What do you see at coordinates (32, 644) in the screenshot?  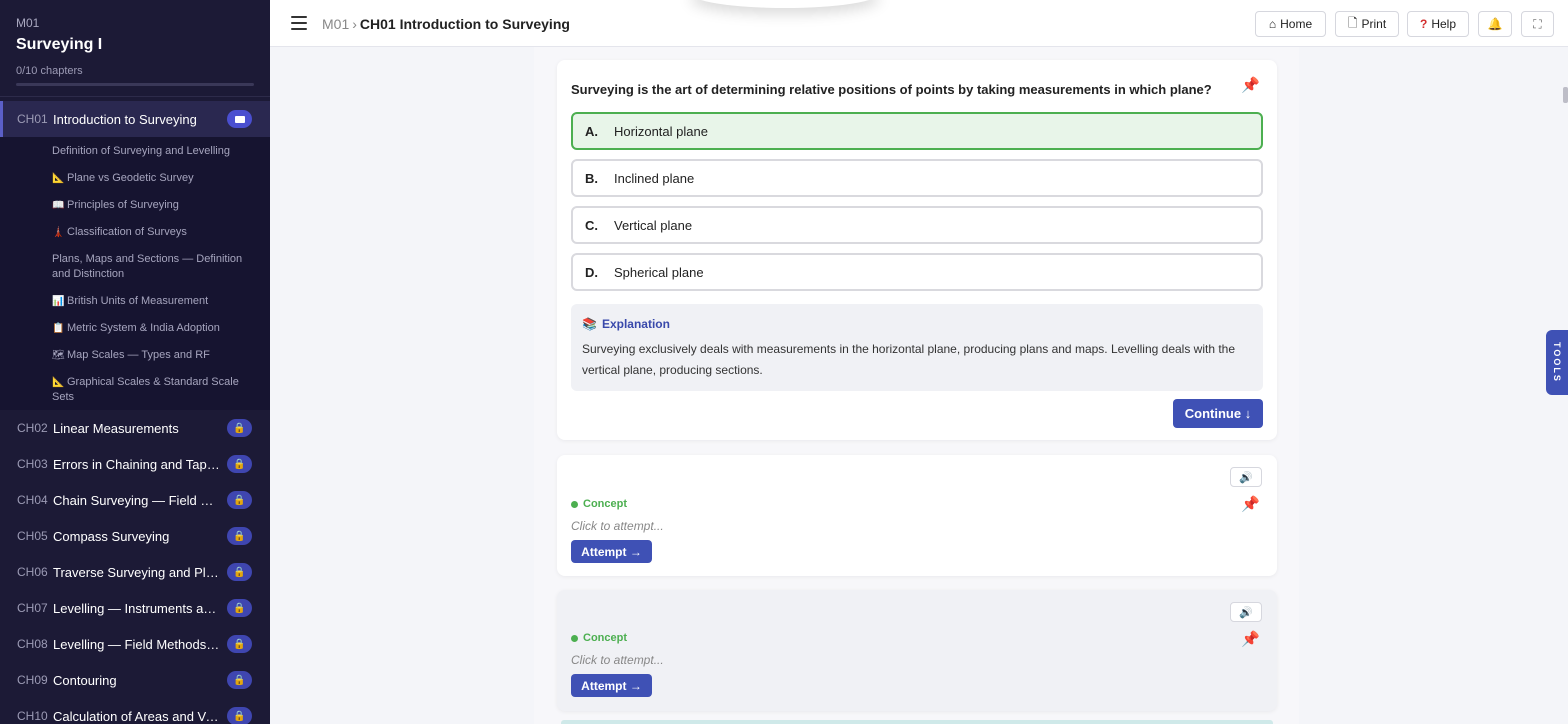 I see `chapter-code: CH08` at bounding box center [32, 644].